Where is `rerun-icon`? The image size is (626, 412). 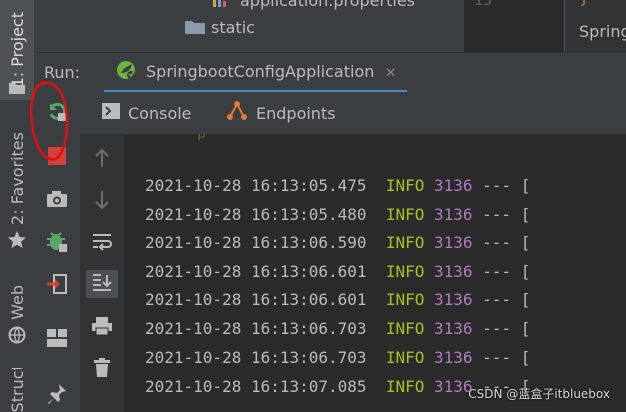 rerun-icon is located at coordinates (57, 114).